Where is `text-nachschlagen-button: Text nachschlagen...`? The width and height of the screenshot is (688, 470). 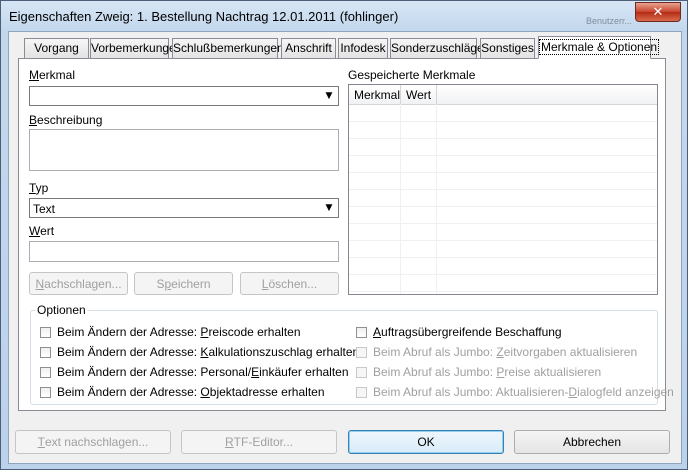 text-nachschlagen-button: Text nachschlagen... is located at coordinates (93, 442).